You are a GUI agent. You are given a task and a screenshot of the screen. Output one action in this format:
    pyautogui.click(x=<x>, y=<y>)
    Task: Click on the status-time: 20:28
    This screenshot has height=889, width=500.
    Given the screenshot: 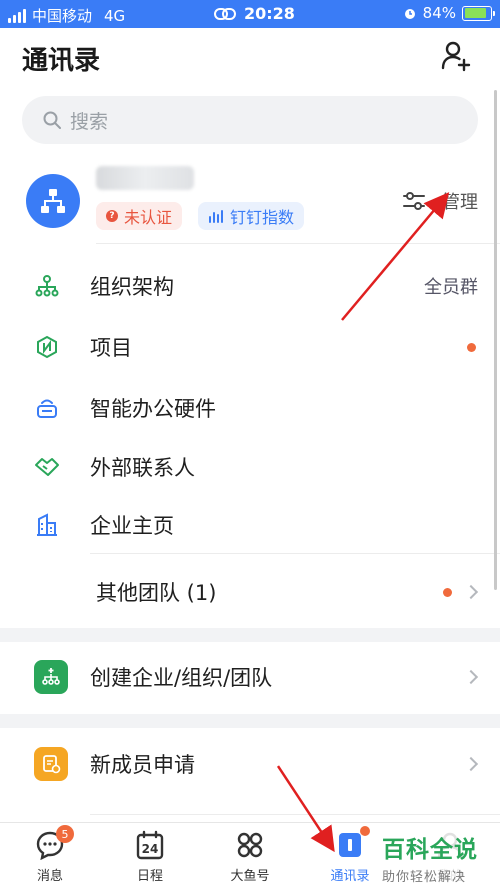 What is the action you would take?
    pyautogui.click(x=269, y=13)
    